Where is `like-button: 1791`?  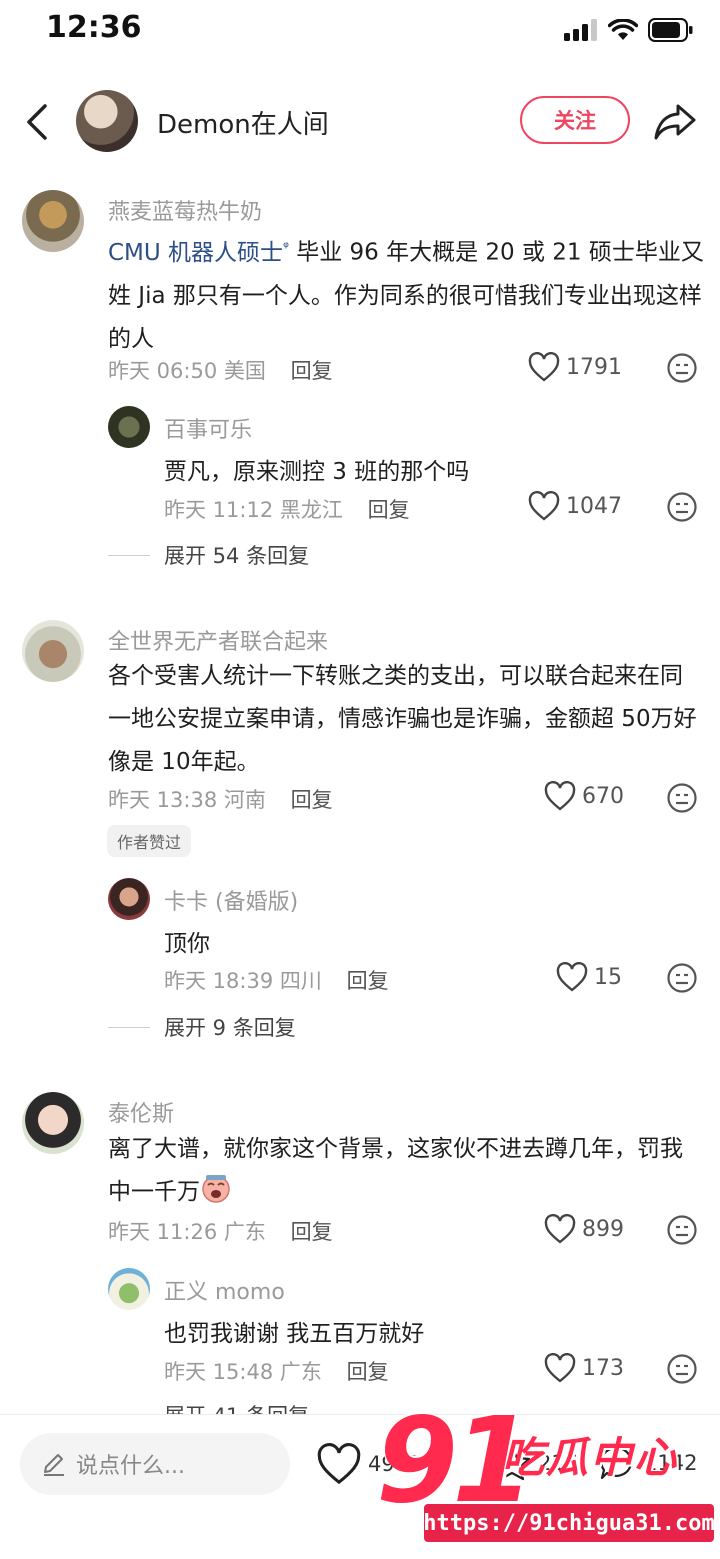
like-button: 1791 is located at coordinates (575, 367).